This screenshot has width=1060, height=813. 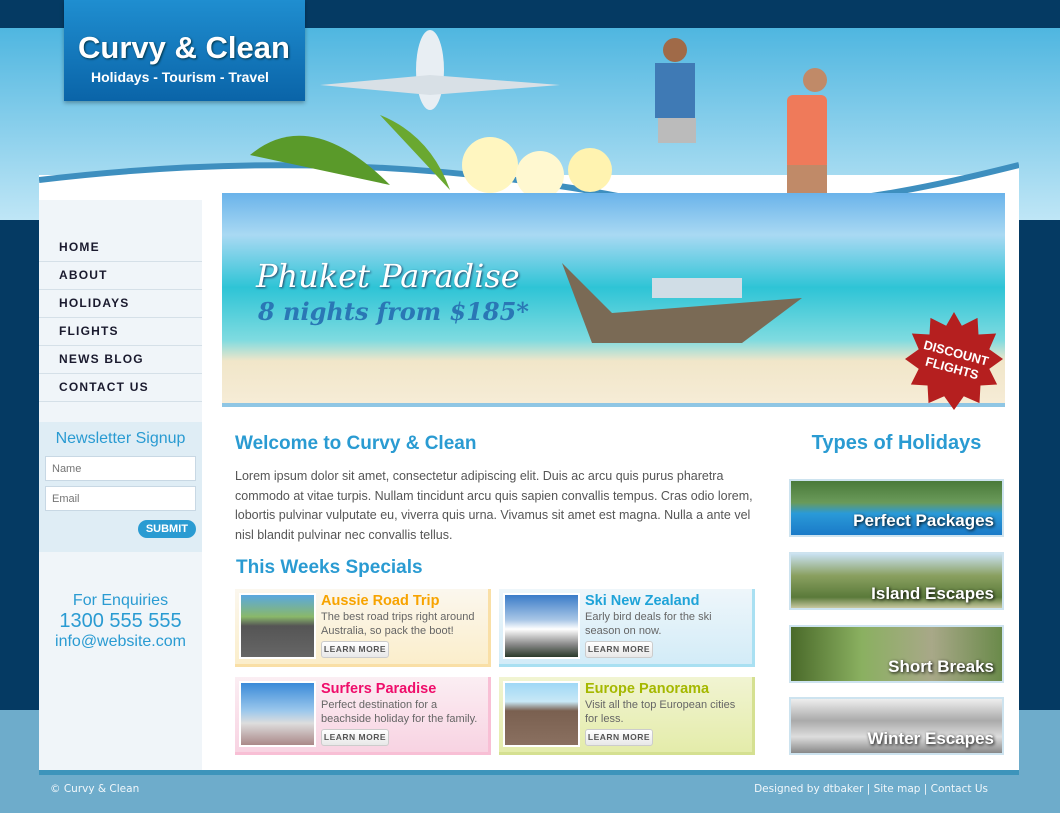 I want to click on holiday-type-tile: Winter Escapes, so click(x=896, y=726).